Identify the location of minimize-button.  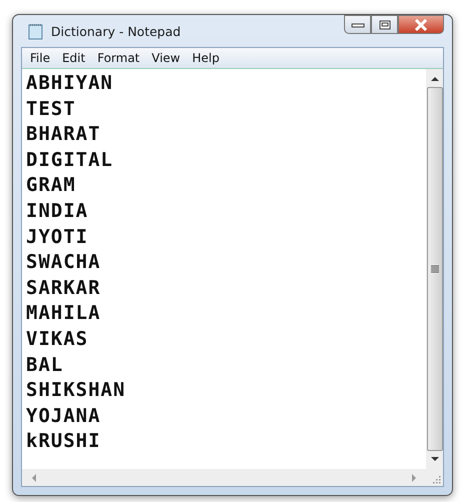
(357, 24).